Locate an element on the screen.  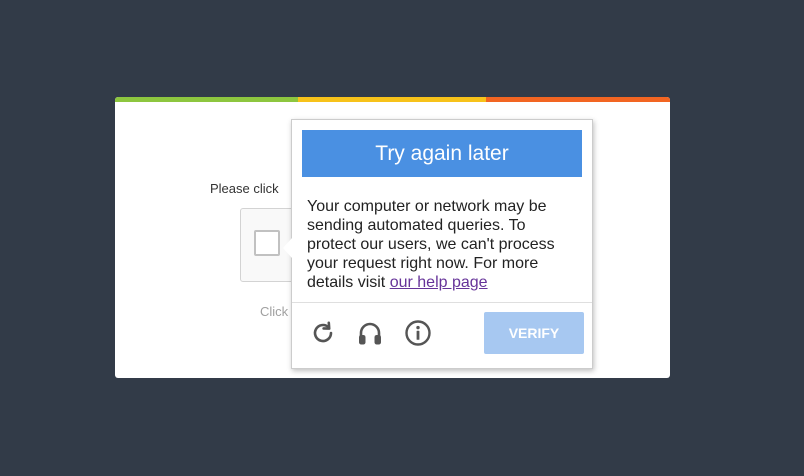
reload-icon is located at coordinates (323, 333).